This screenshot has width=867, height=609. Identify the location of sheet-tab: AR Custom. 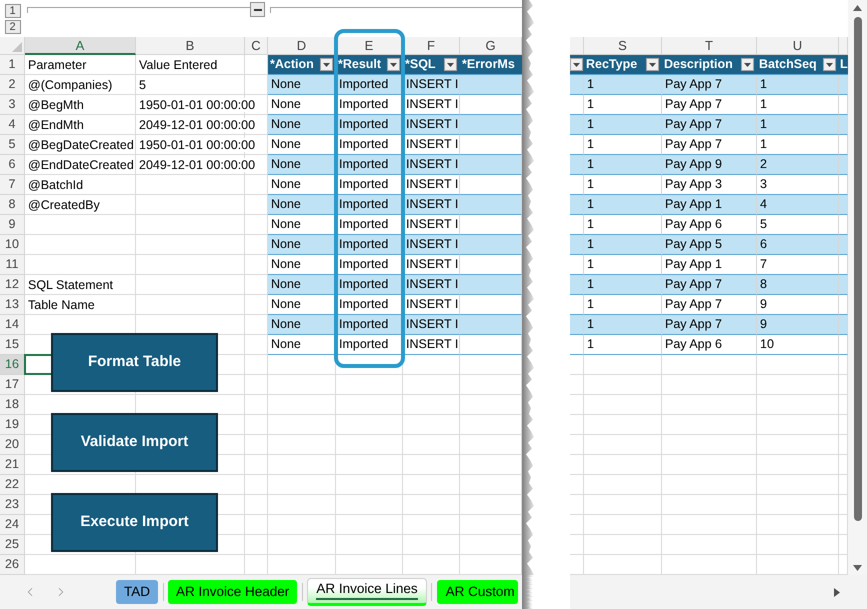
(477, 592).